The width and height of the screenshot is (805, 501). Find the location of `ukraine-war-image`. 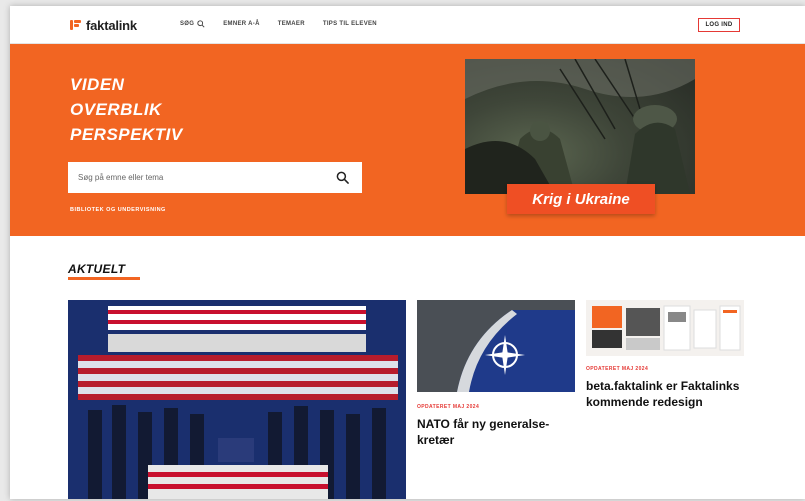

ukraine-war-image is located at coordinates (580, 126).